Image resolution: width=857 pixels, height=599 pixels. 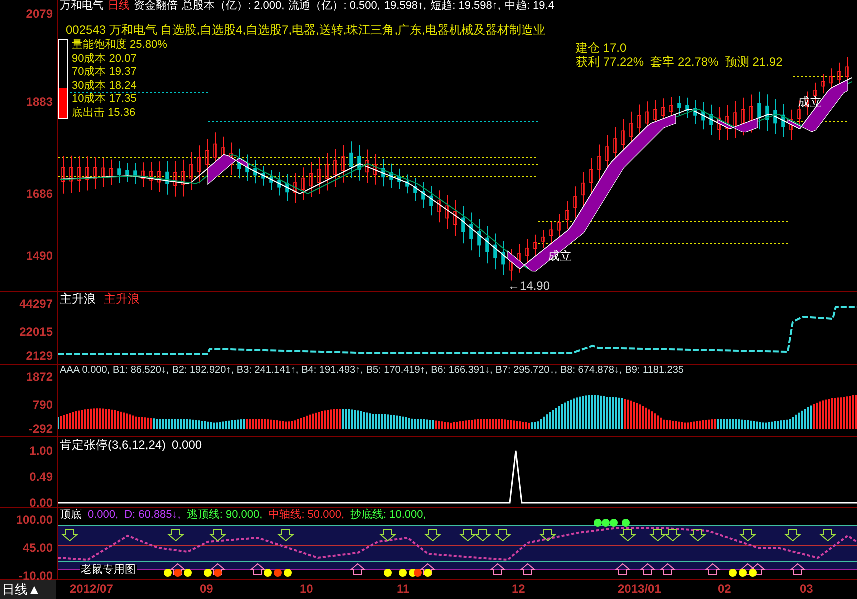 I want to click on date-label: 2012/07, so click(x=92, y=589).